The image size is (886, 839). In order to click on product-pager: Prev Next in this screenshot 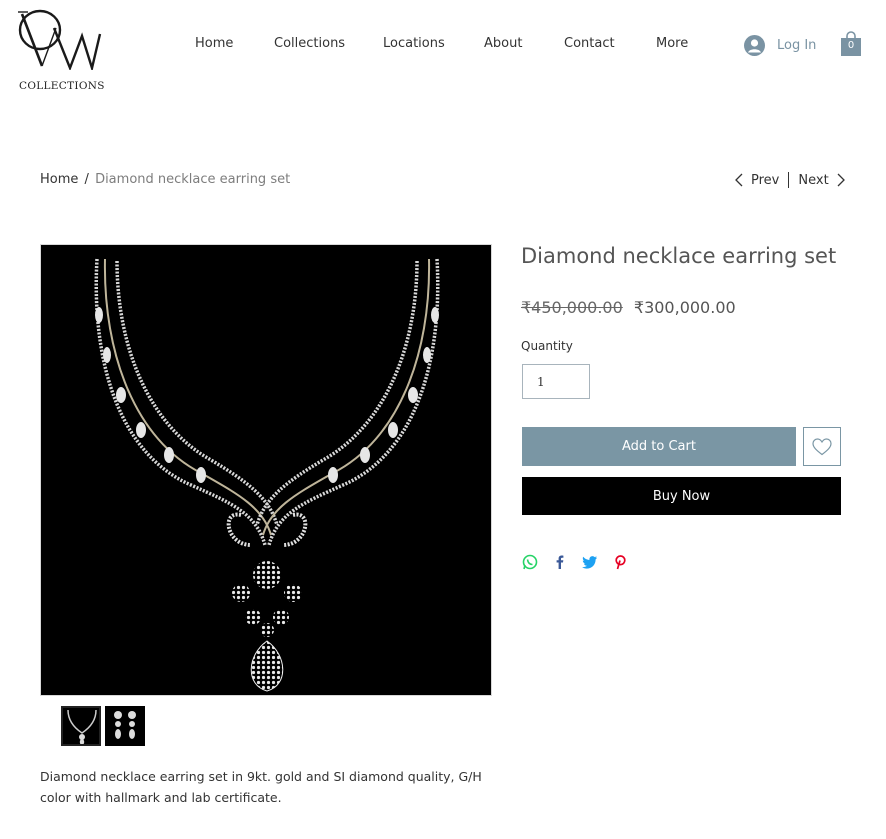, I will do `click(790, 180)`.